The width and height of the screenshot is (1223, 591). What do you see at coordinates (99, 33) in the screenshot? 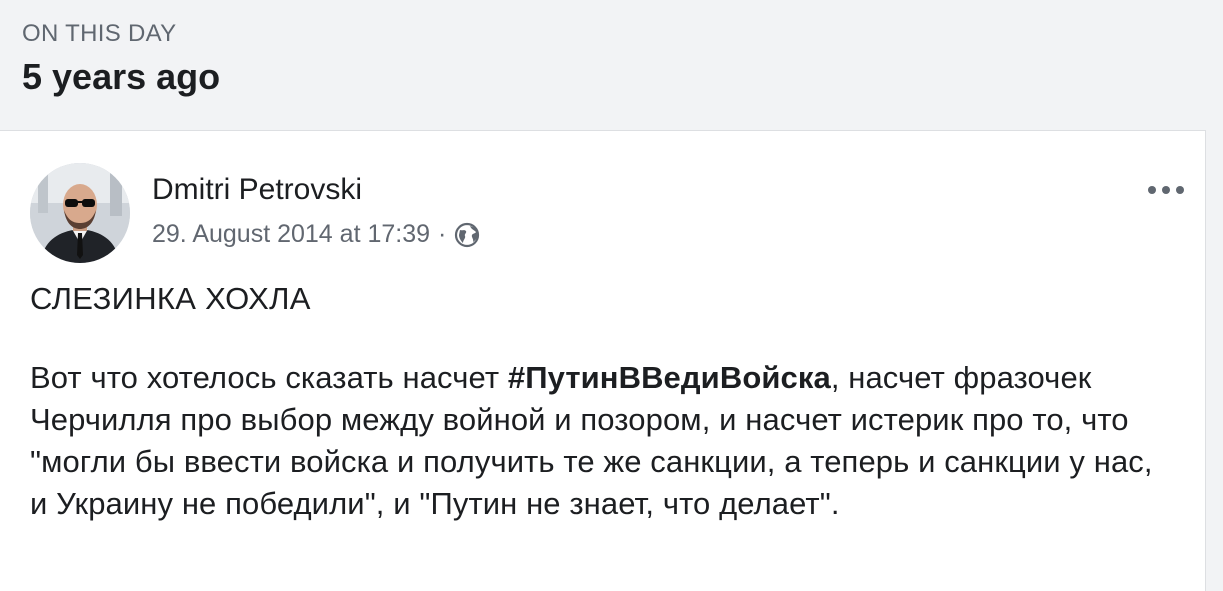
I see `section-label: ON THIS DAY` at bounding box center [99, 33].